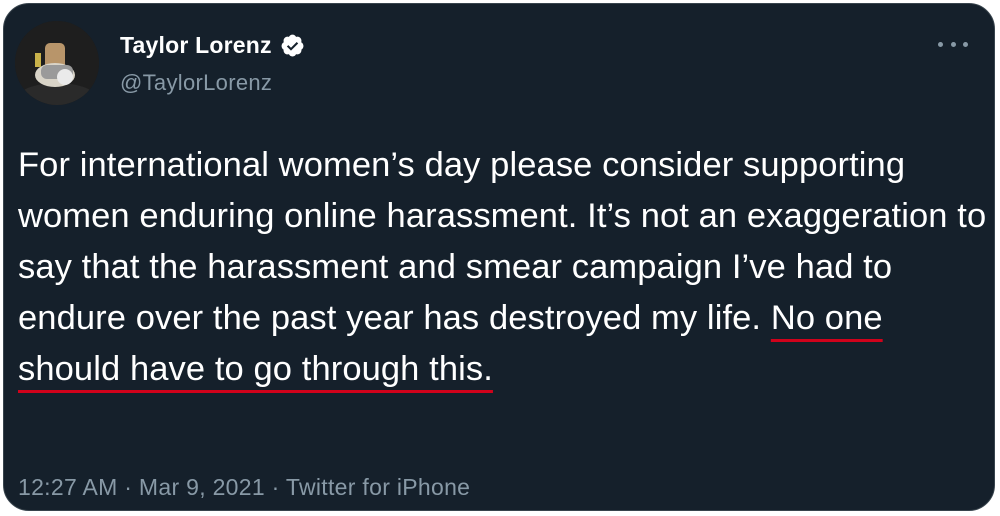  I want to click on author-handle: @TaylorLorenz, so click(196, 83).